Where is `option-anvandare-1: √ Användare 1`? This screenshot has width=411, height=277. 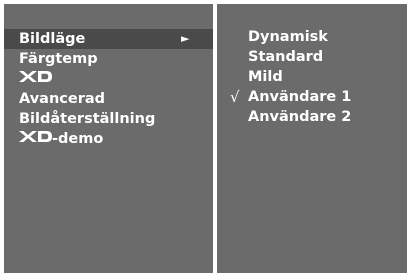 option-anvandare-1: √ Användare 1 is located at coordinates (312, 97).